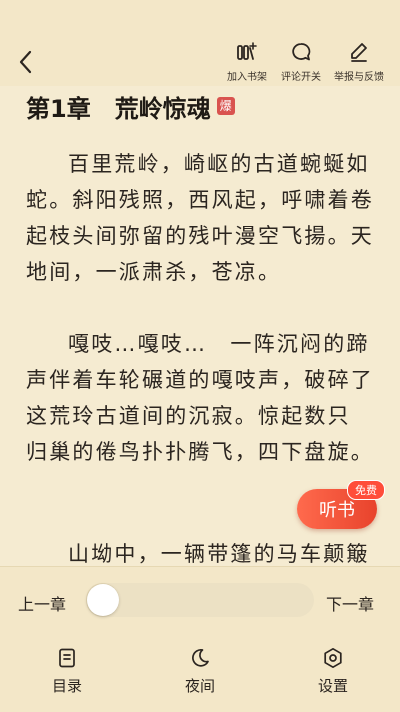 The image size is (400, 712). I want to click on paragraph: 山坳中，一辆带篷的马车颠簸, so click(219, 554).